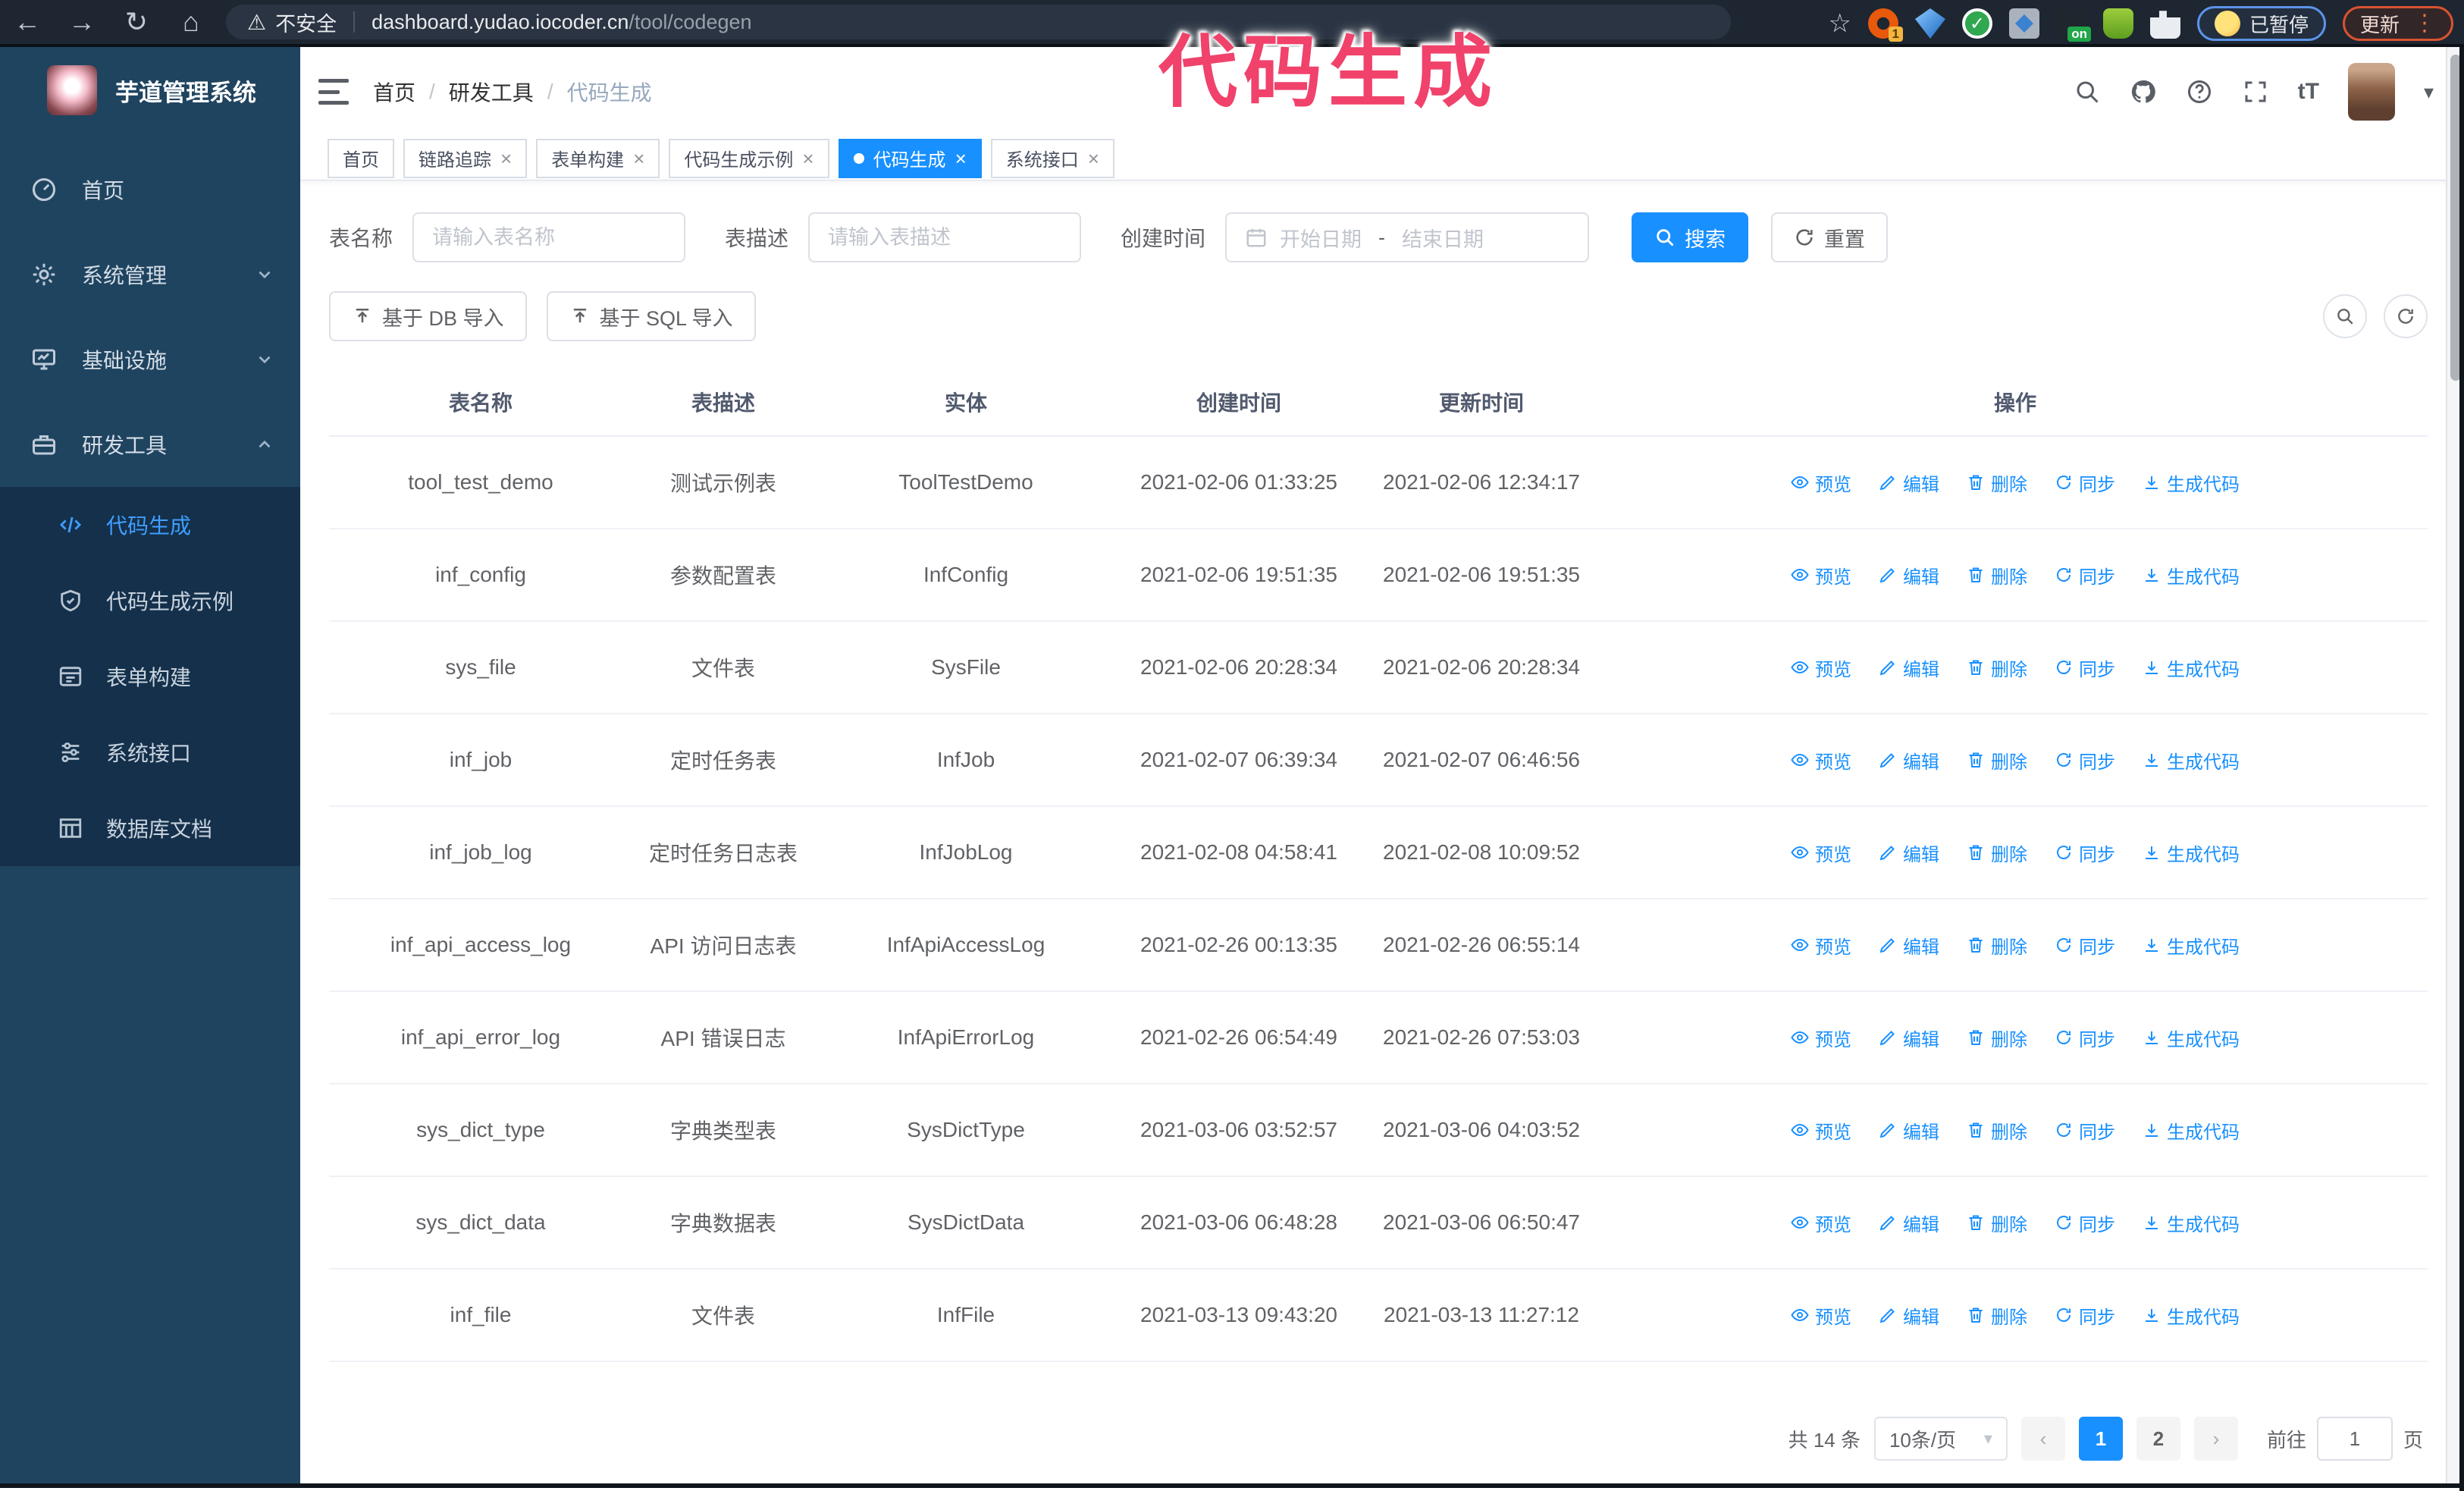  What do you see at coordinates (1443, 238) in the screenshot?
I see `end-date-placeholder: 结束日期` at bounding box center [1443, 238].